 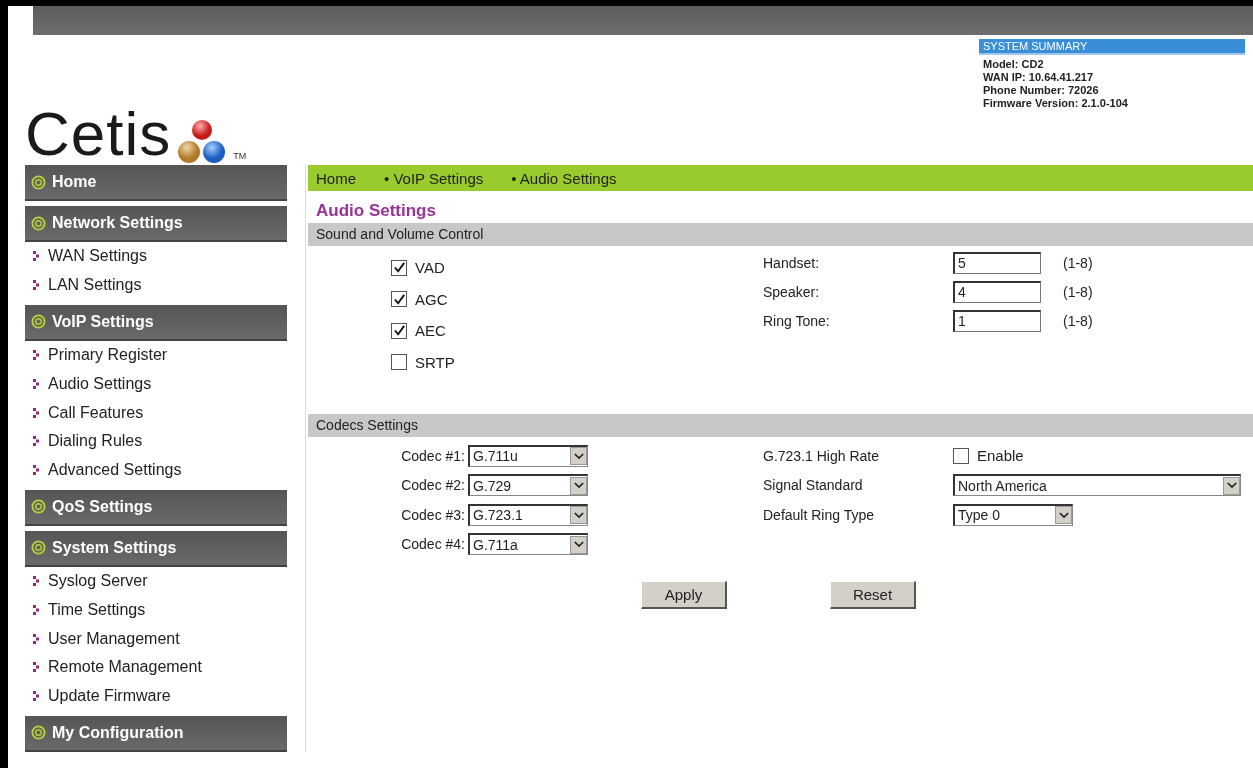 I want to click on field-label: Codec #3:, so click(x=433, y=514).